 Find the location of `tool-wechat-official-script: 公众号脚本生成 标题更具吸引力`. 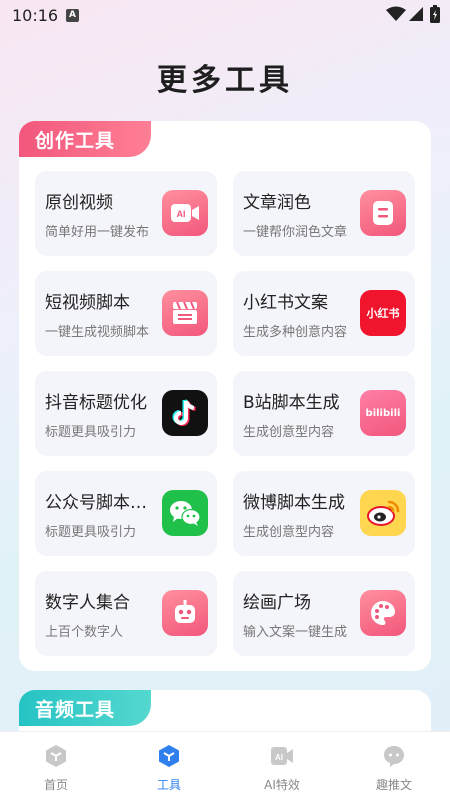

tool-wechat-official-script: 公众号脚本生成 标题更具吸引力 is located at coordinates (126, 513).